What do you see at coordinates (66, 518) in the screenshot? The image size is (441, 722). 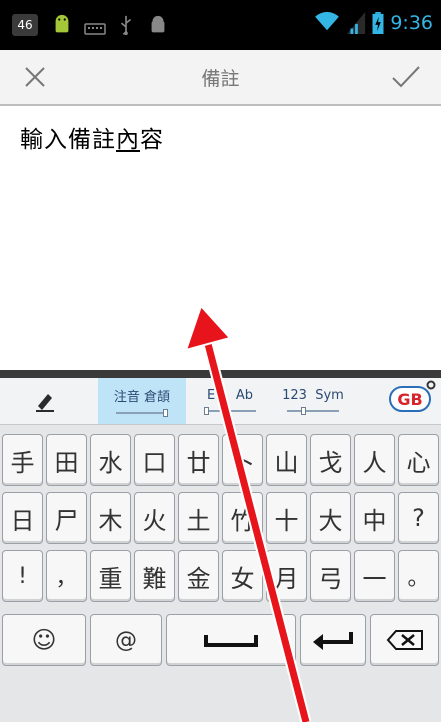 I see `key: 尸` at bounding box center [66, 518].